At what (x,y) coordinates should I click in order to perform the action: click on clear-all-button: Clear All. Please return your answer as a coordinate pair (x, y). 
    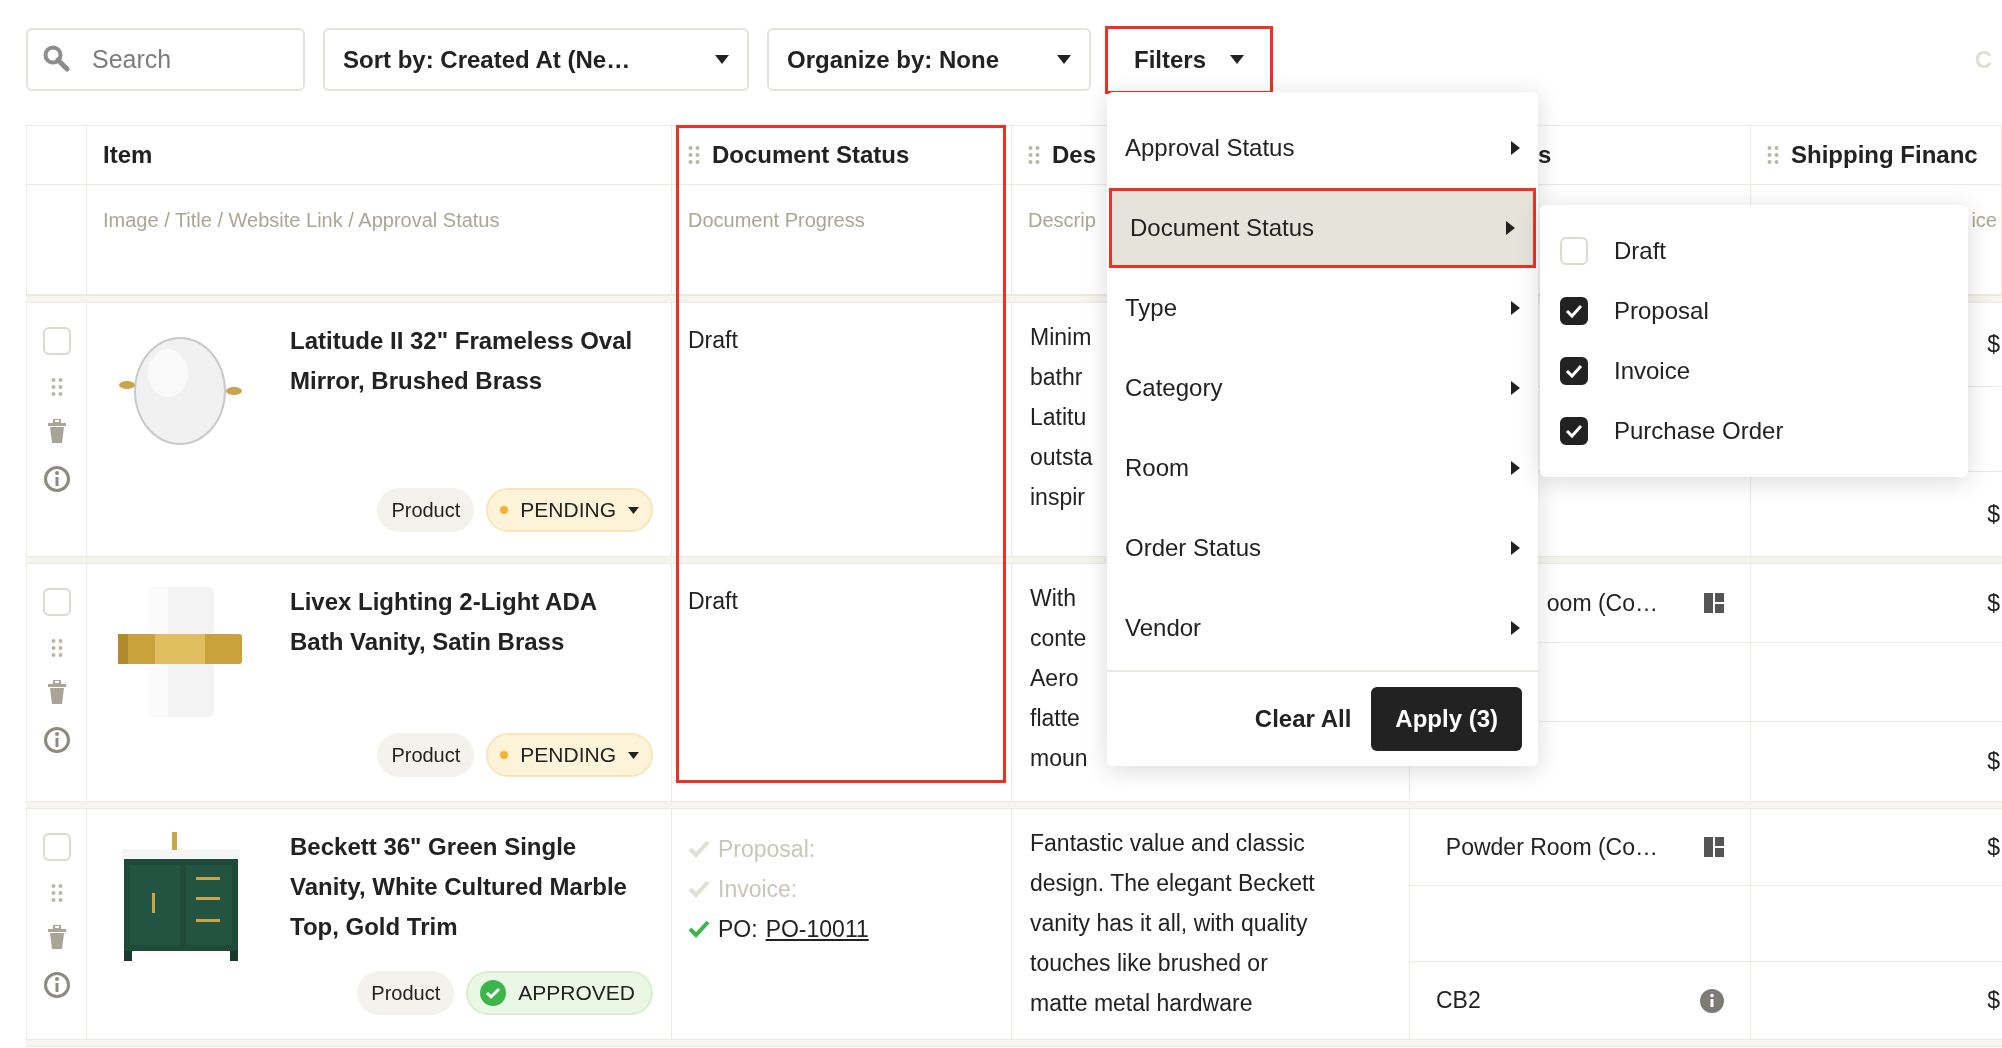
    Looking at the image, I should click on (1303, 719).